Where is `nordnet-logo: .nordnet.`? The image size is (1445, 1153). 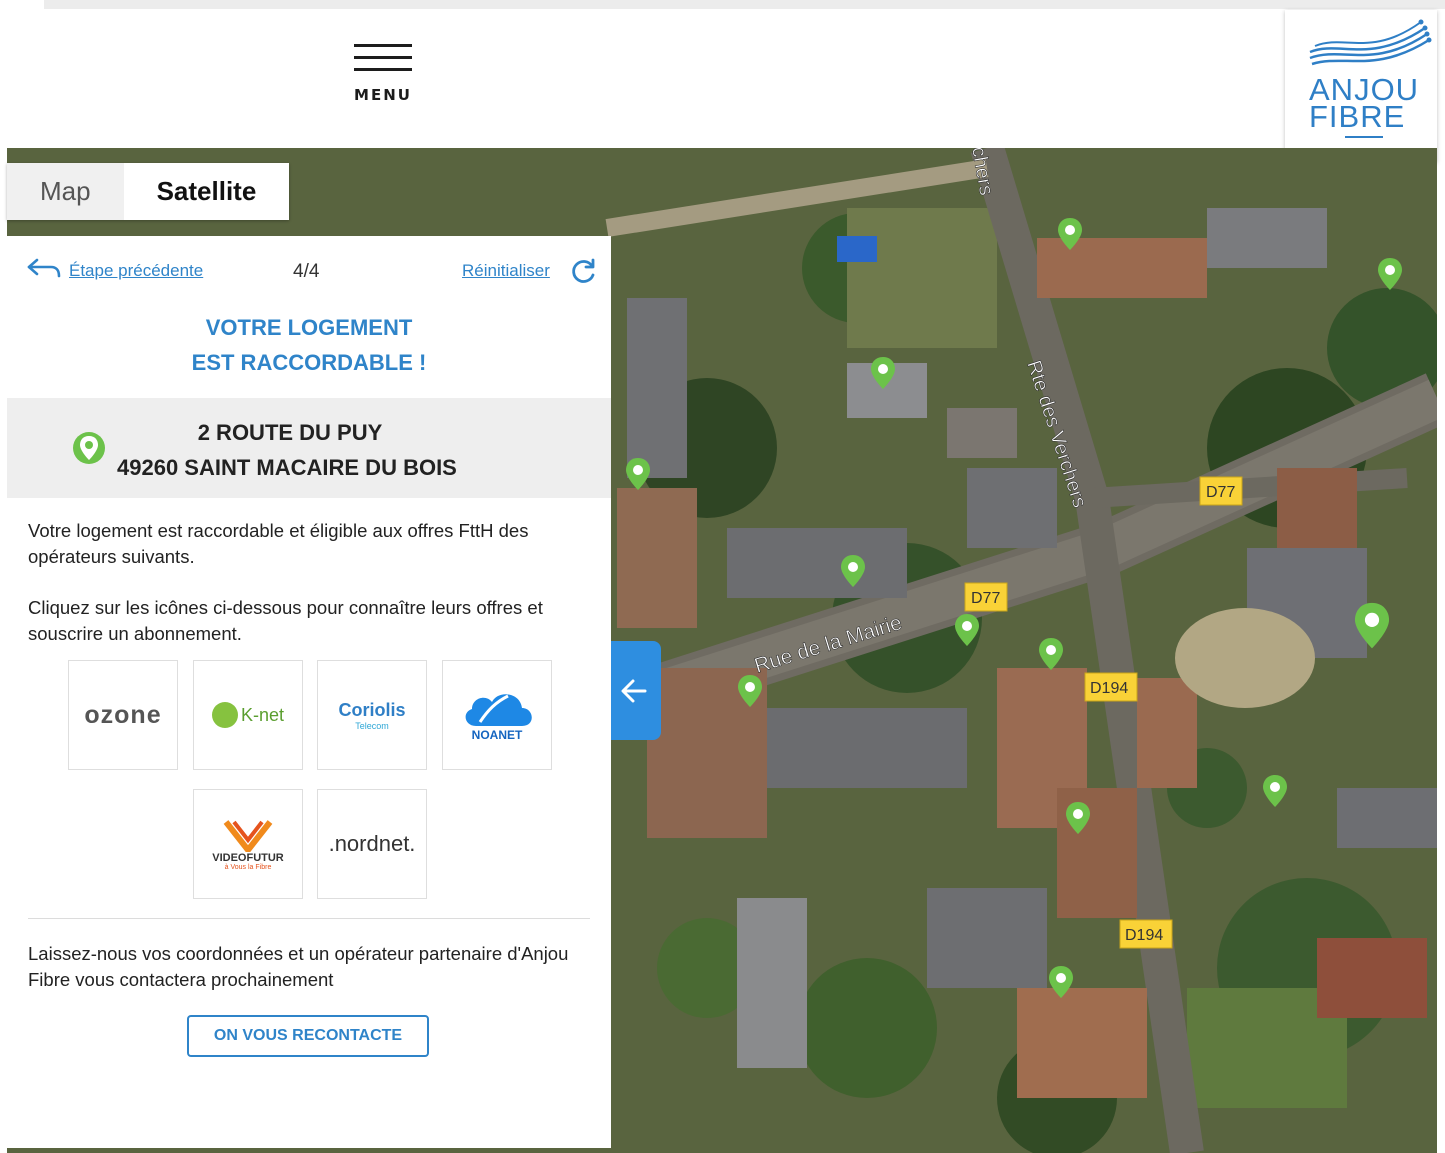 nordnet-logo: .nordnet. is located at coordinates (372, 843).